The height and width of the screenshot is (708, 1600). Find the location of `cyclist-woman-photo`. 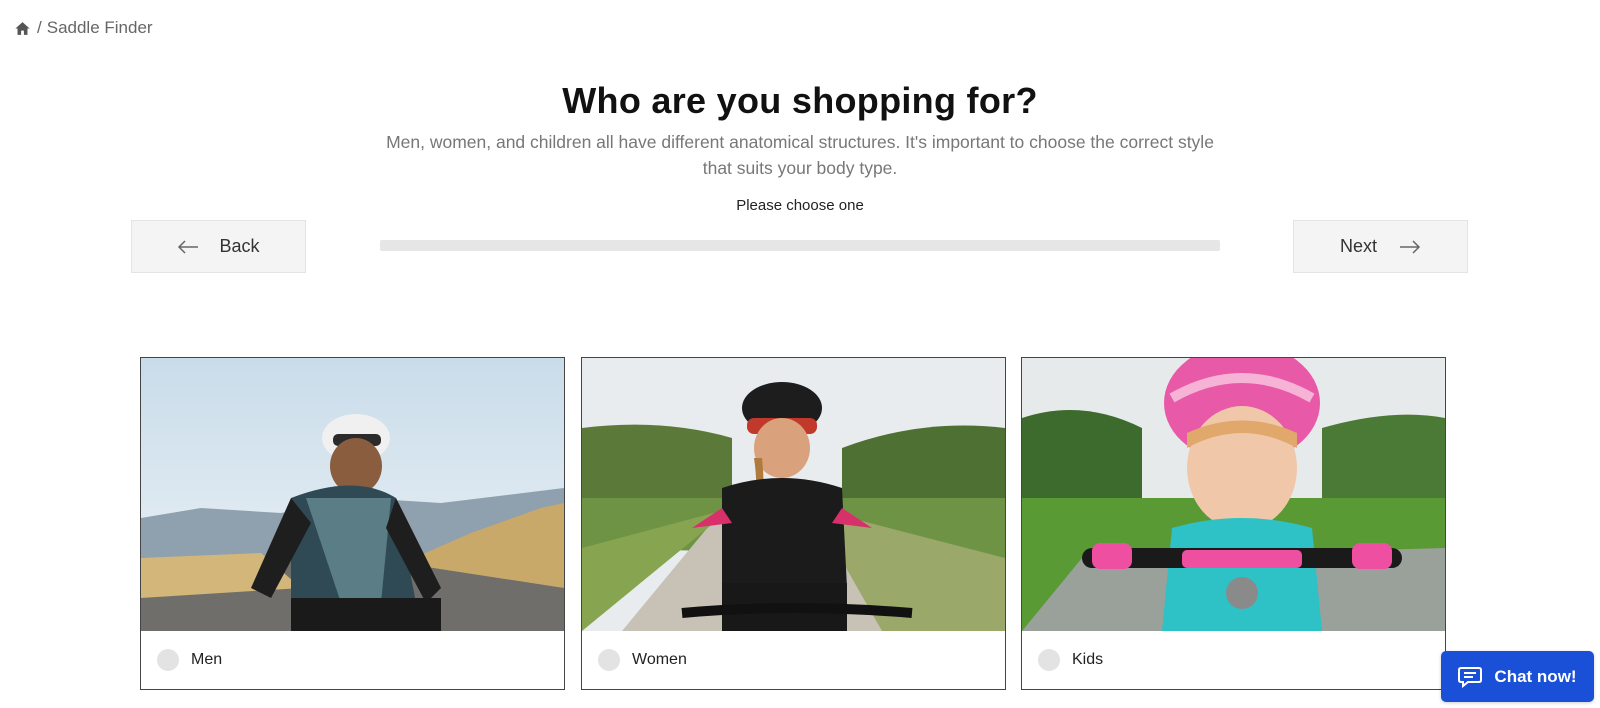

cyclist-woman-photo is located at coordinates (793, 494).